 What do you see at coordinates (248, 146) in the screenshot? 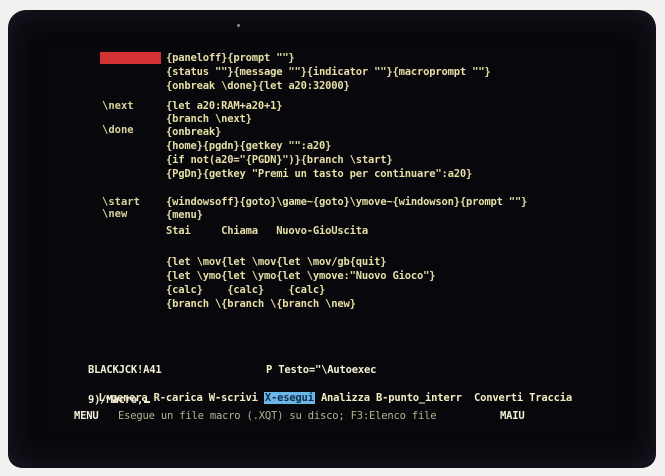
I see `code-line: {home}{pgdn}{getkey "":a20}` at bounding box center [248, 146].